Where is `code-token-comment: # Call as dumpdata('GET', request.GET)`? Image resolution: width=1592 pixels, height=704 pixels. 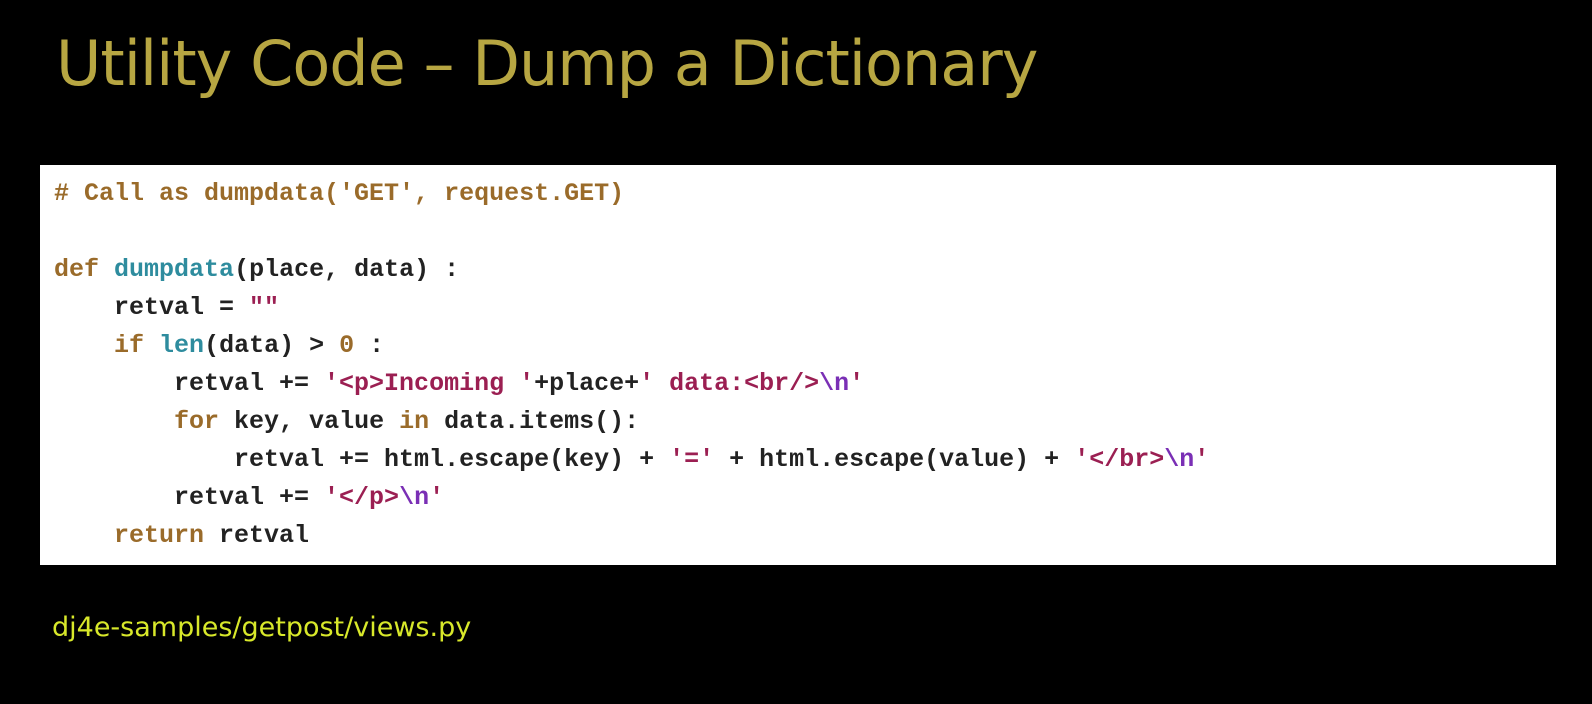 code-token-comment: # Call as dumpdata('GET', request.GET) is located at coordinates (339, 193).